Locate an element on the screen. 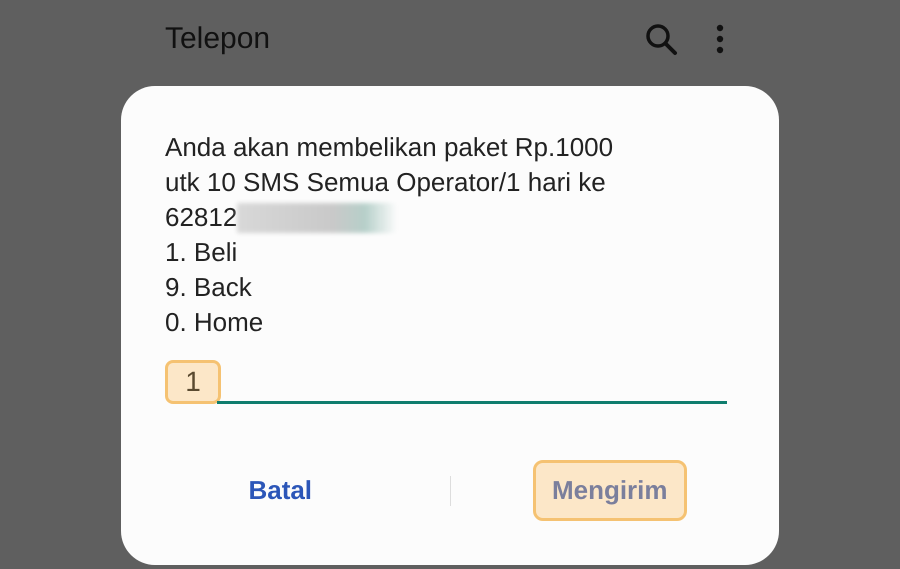 The width and height of the screenshot is (900, 569). message-line: 1. Beli is located at coordinates (201, 252).